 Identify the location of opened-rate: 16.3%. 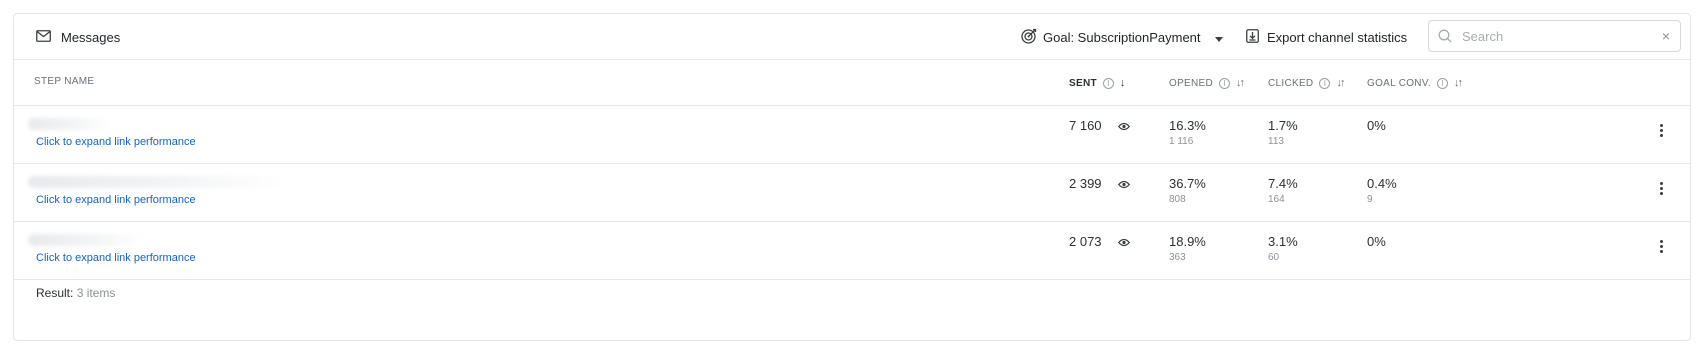
(1187, 125).